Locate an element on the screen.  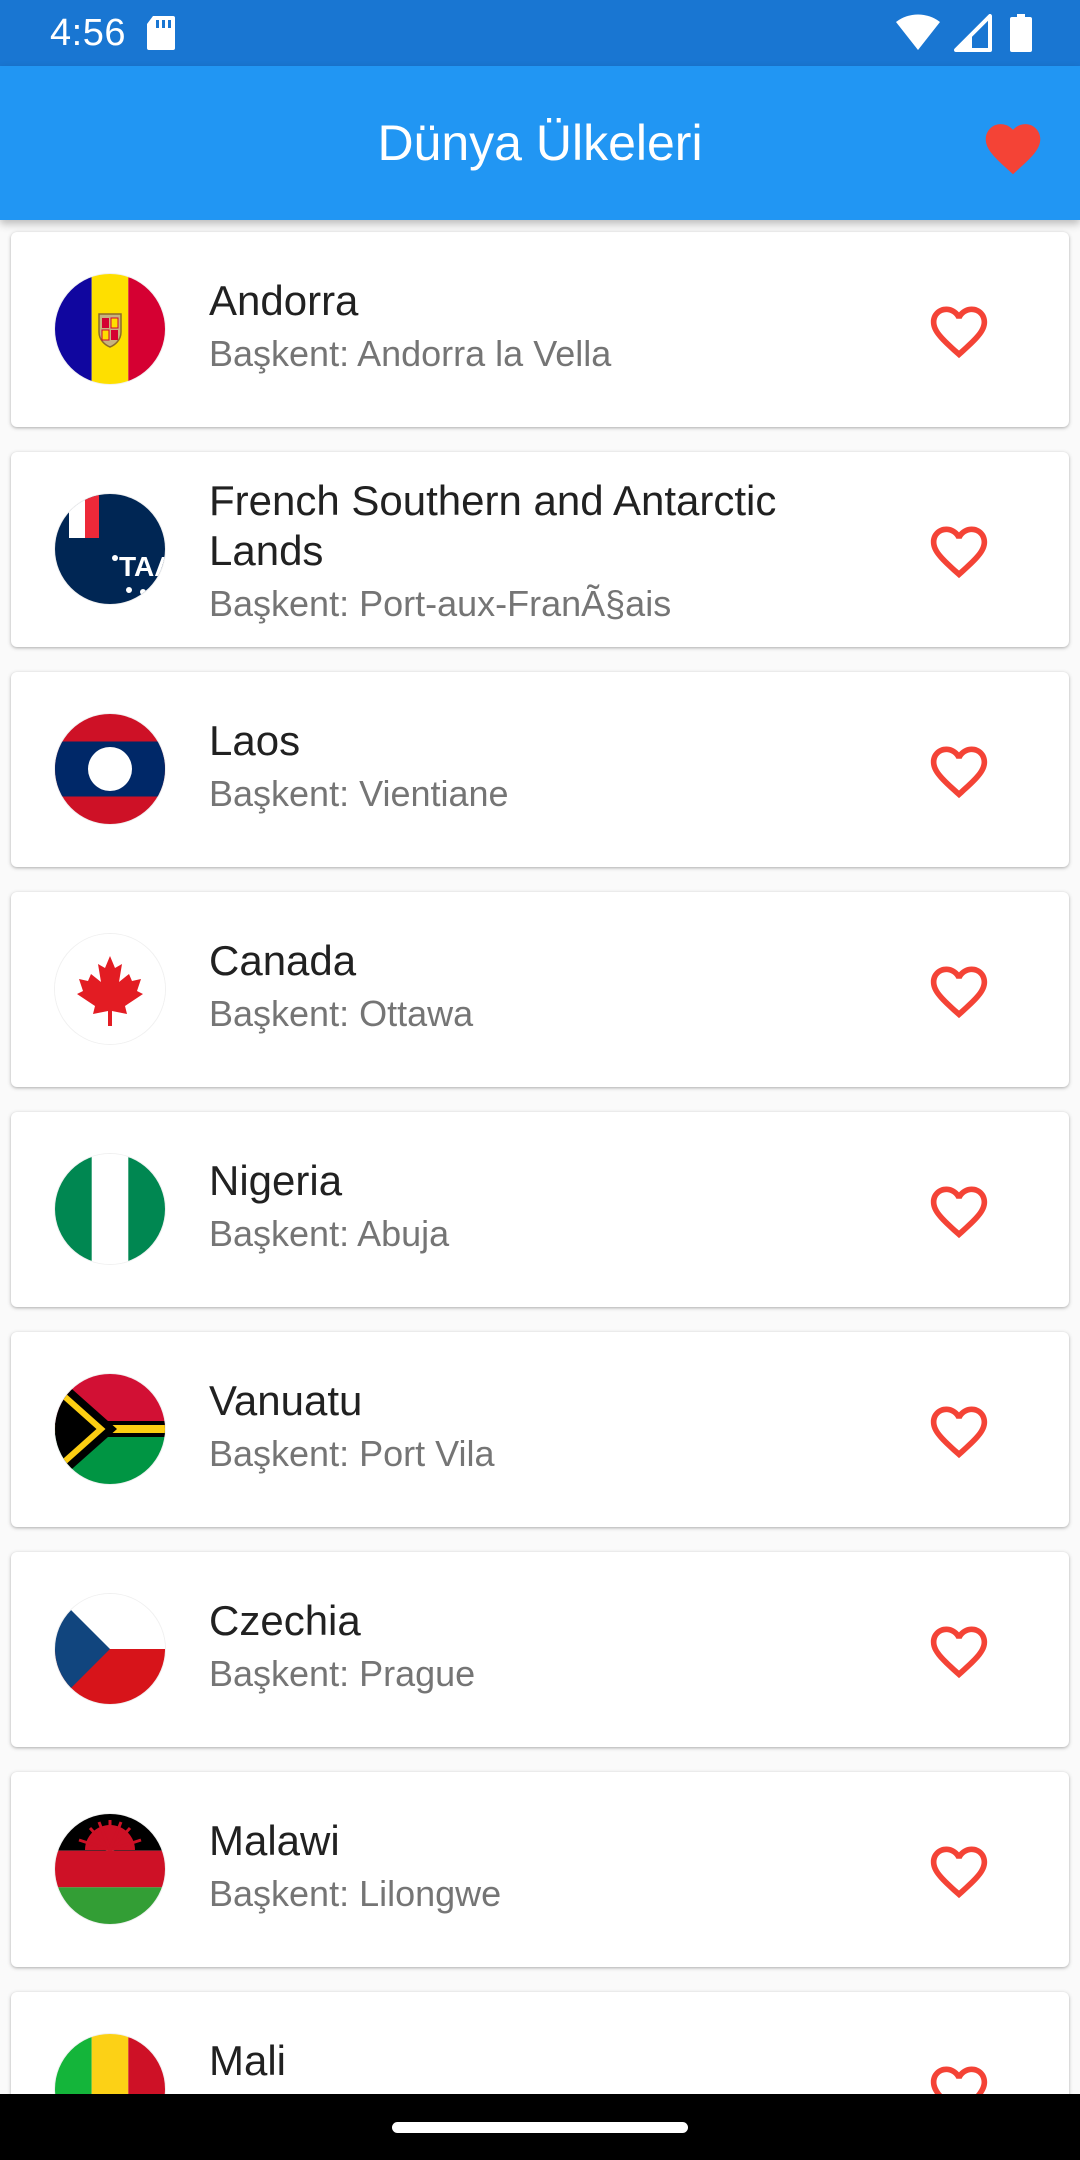
page-title: Dünya Ülkeleri is located at coordinates (540, 143).